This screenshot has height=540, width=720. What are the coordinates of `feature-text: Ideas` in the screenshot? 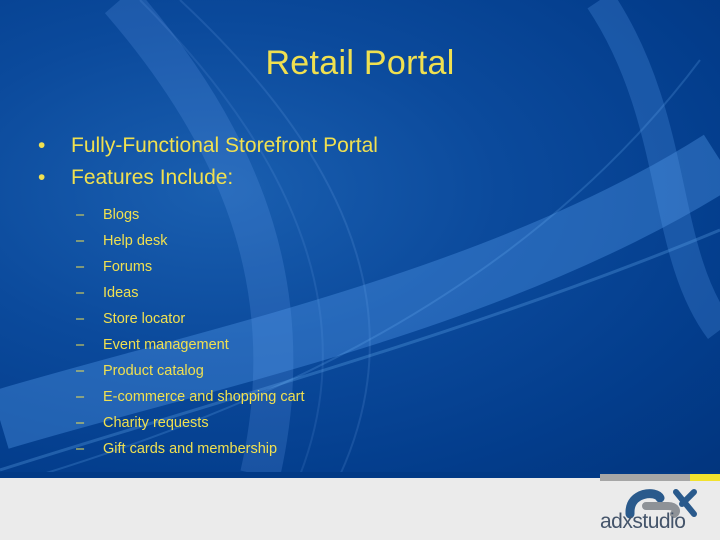 It's located at (121, 293).